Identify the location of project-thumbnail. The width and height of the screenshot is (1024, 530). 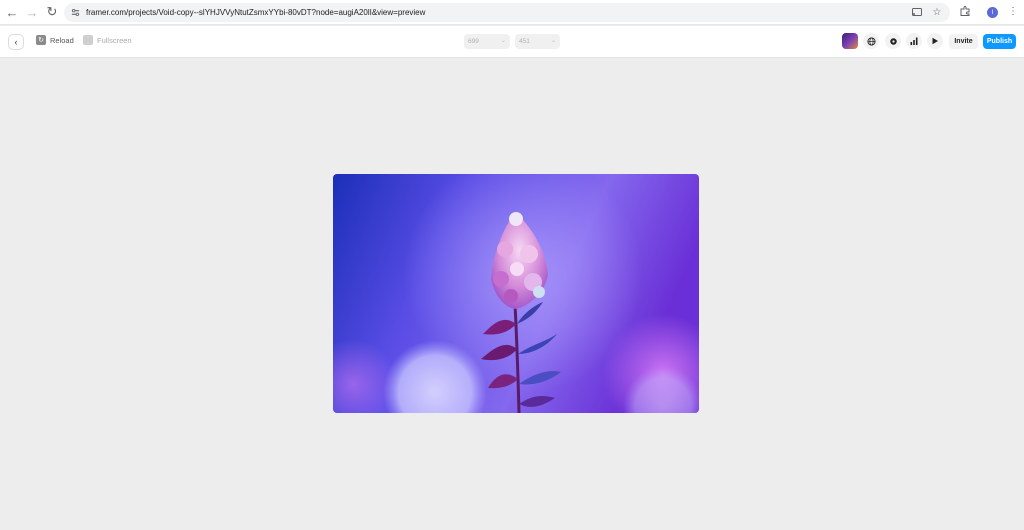
(850, 41).